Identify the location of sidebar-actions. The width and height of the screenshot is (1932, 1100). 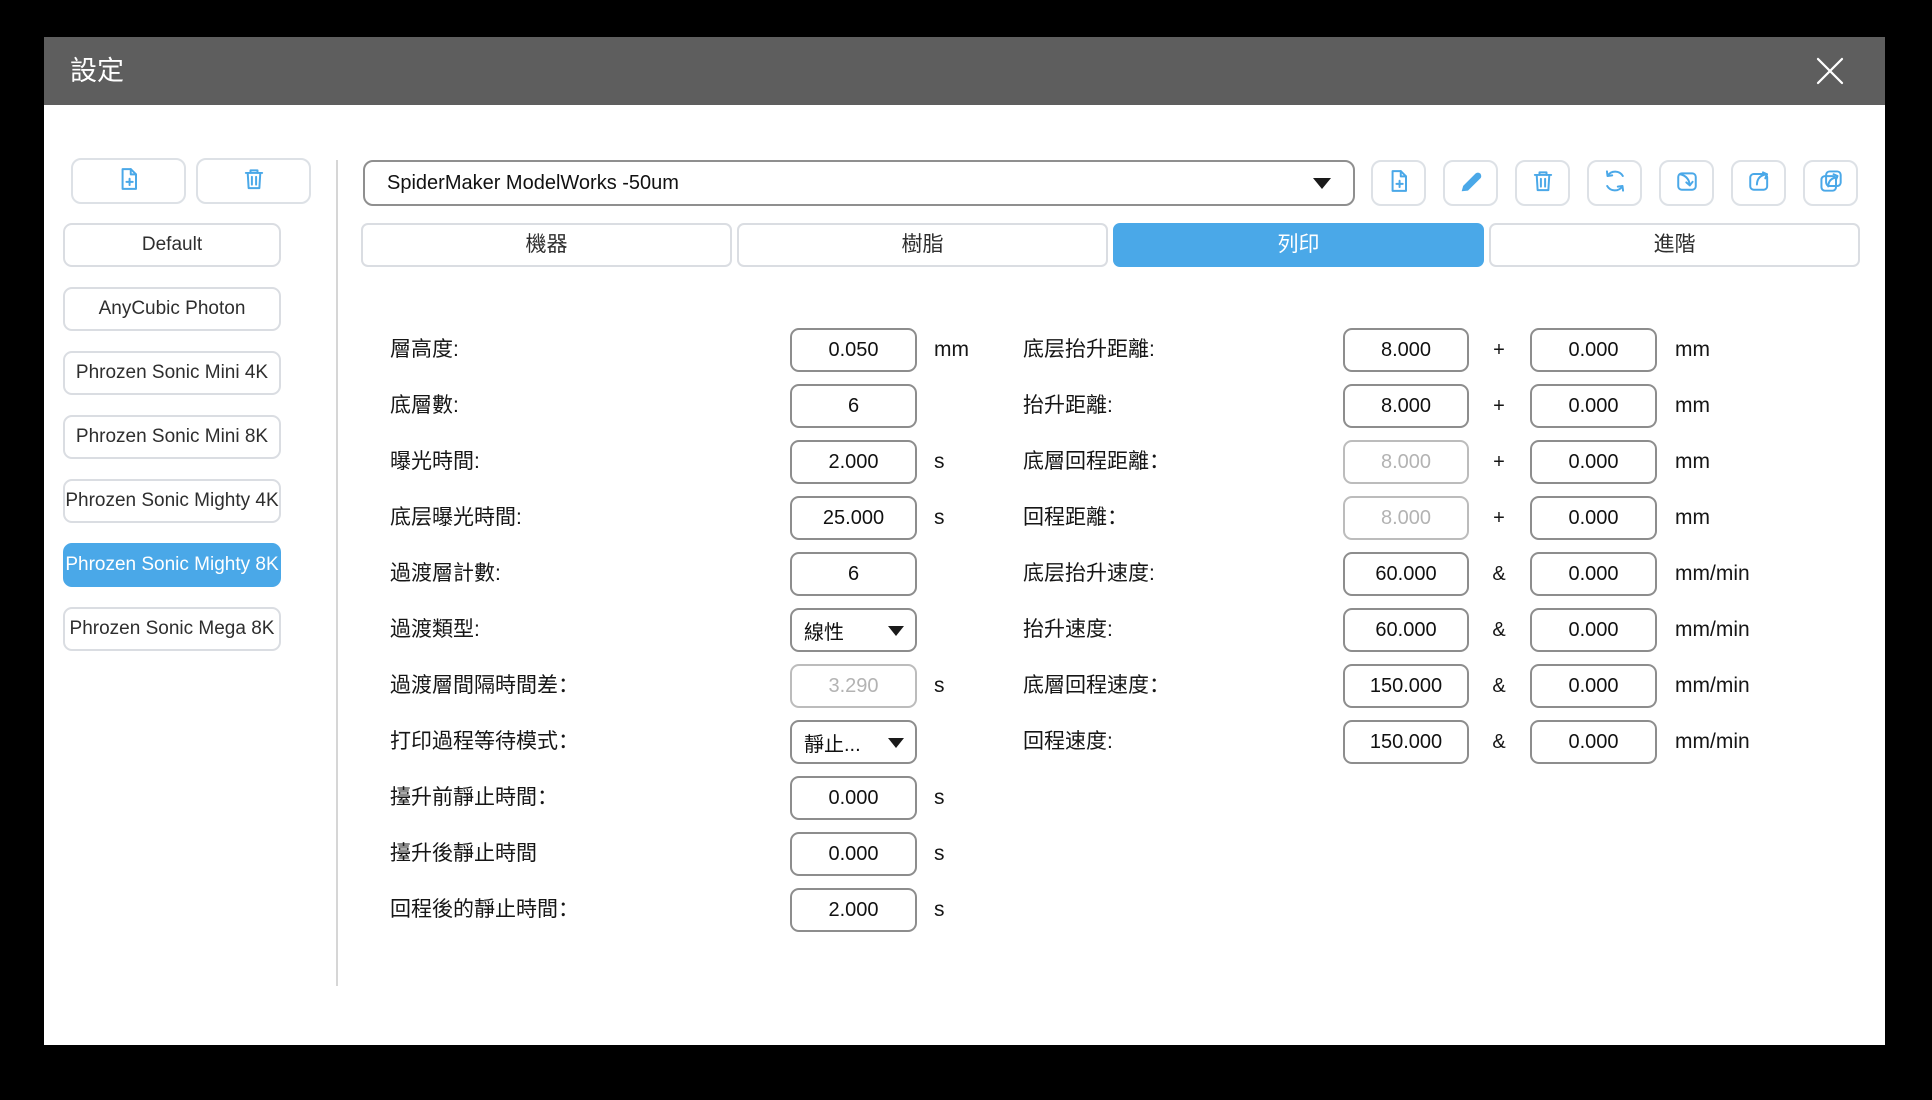
(191, 181).